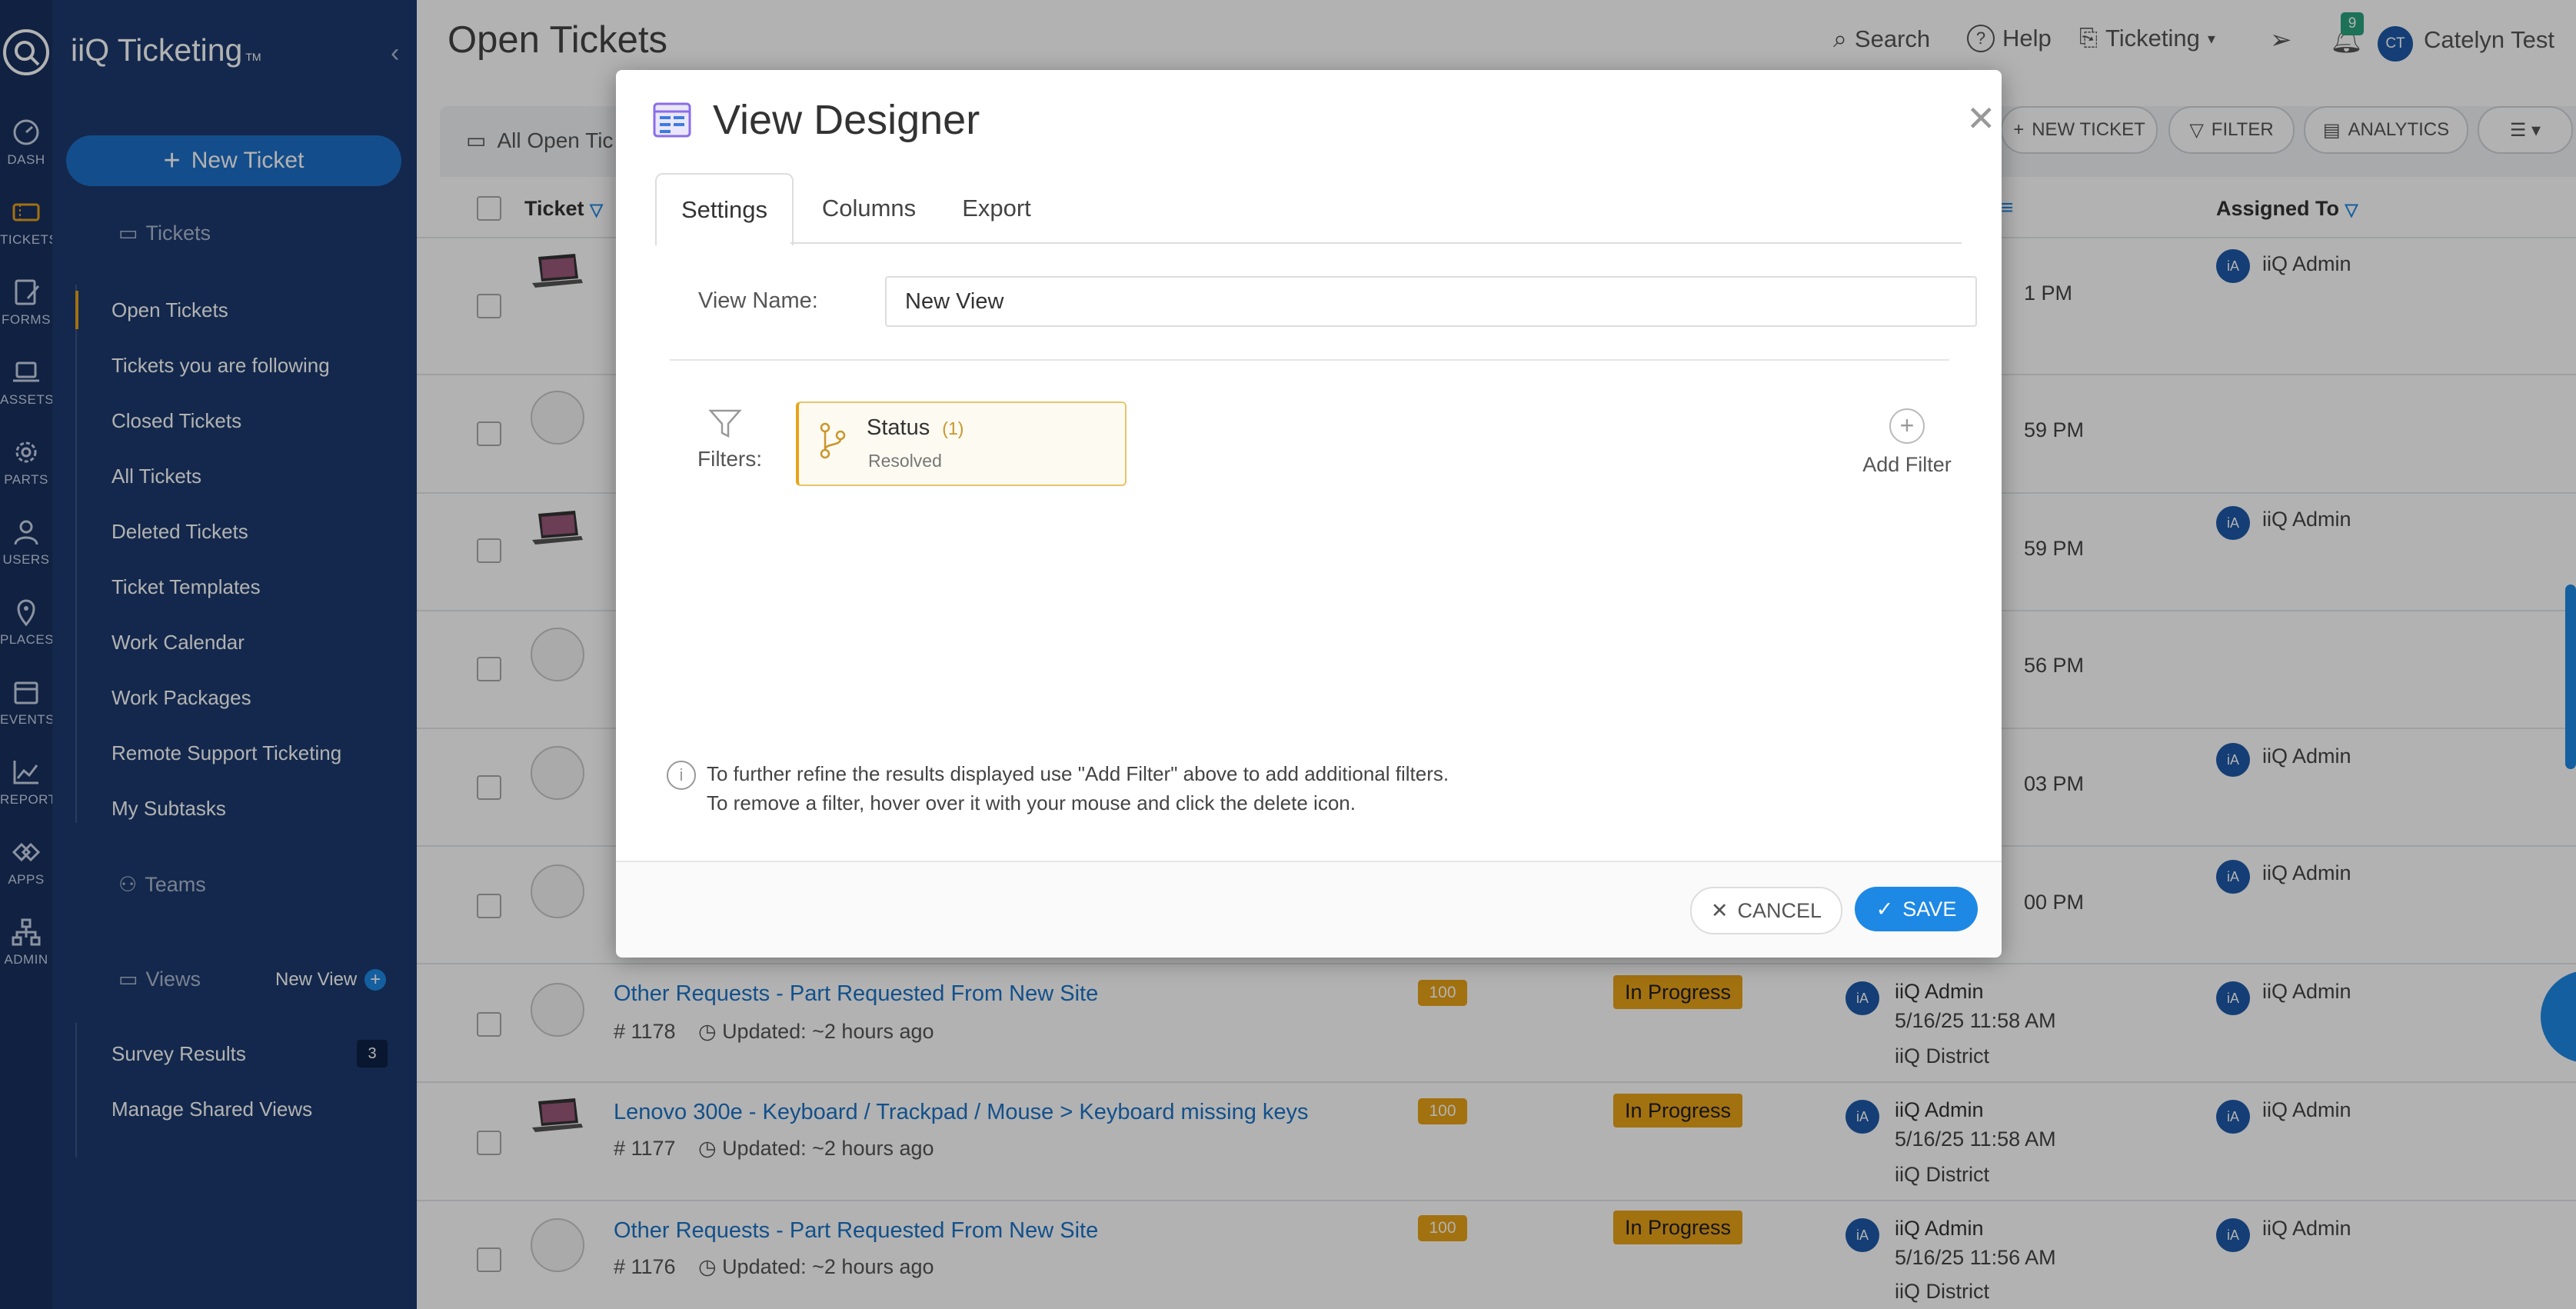 The height and width of the screenshot is (1309, 2576). What do you see at coordinates (1916, 909) in the screenshot?
I see `save-button: ✓ SAVE` at bounding box center [1916, 909].